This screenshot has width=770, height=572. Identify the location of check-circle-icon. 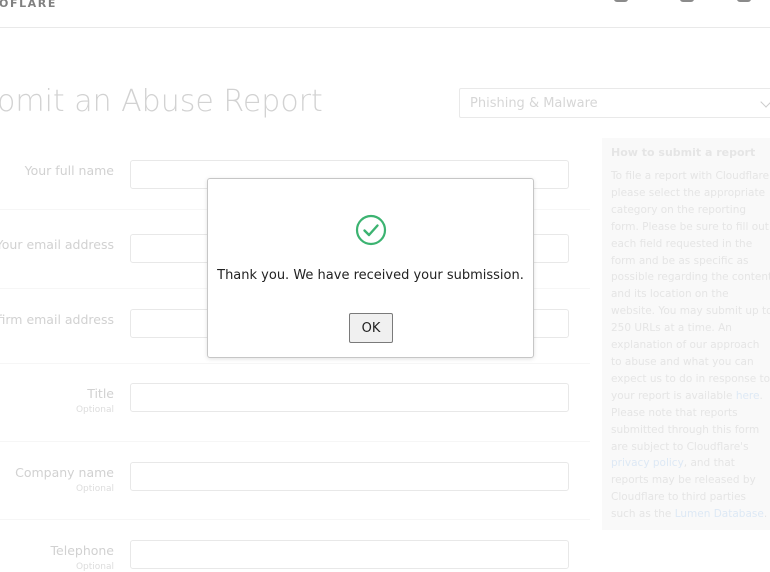
(371, 230).